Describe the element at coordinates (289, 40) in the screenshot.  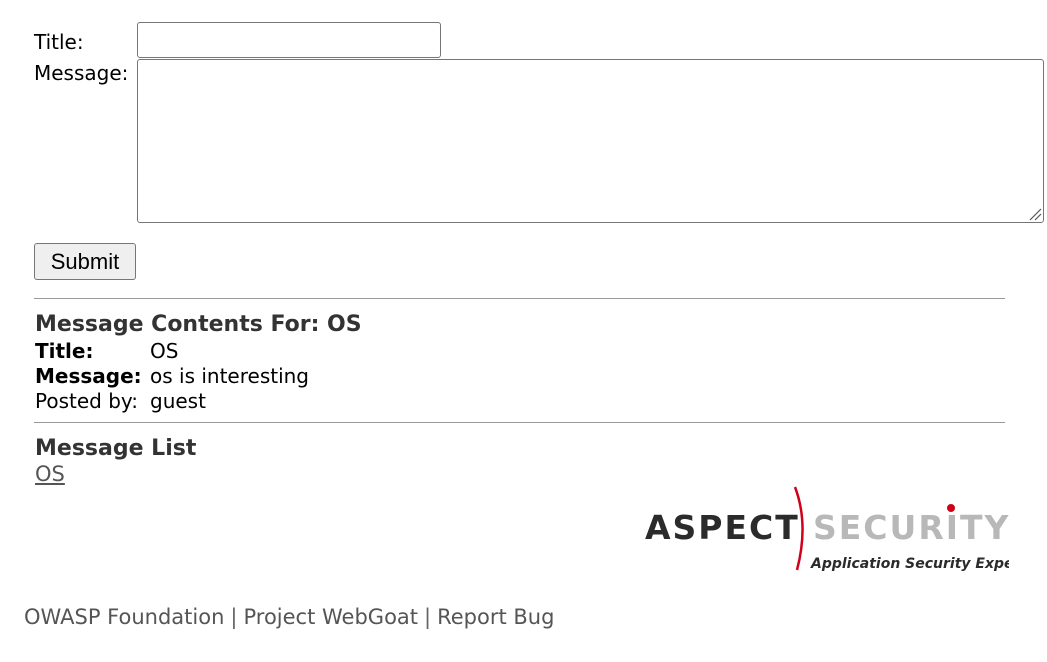
I see `title-input` at that location.